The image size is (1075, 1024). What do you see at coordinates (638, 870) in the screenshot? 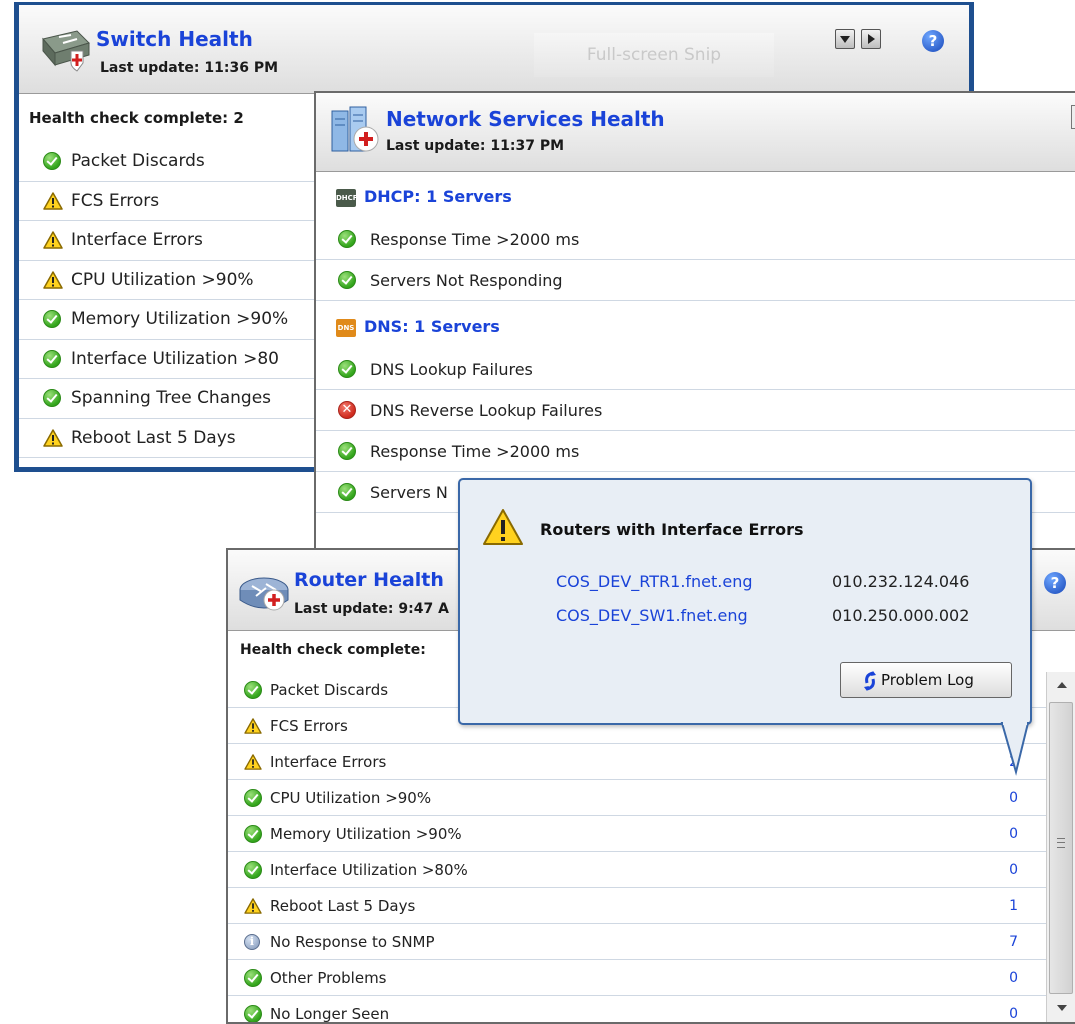
I see `list-item: Interface Utilization >80% 0` at bounding box center [638, 870].